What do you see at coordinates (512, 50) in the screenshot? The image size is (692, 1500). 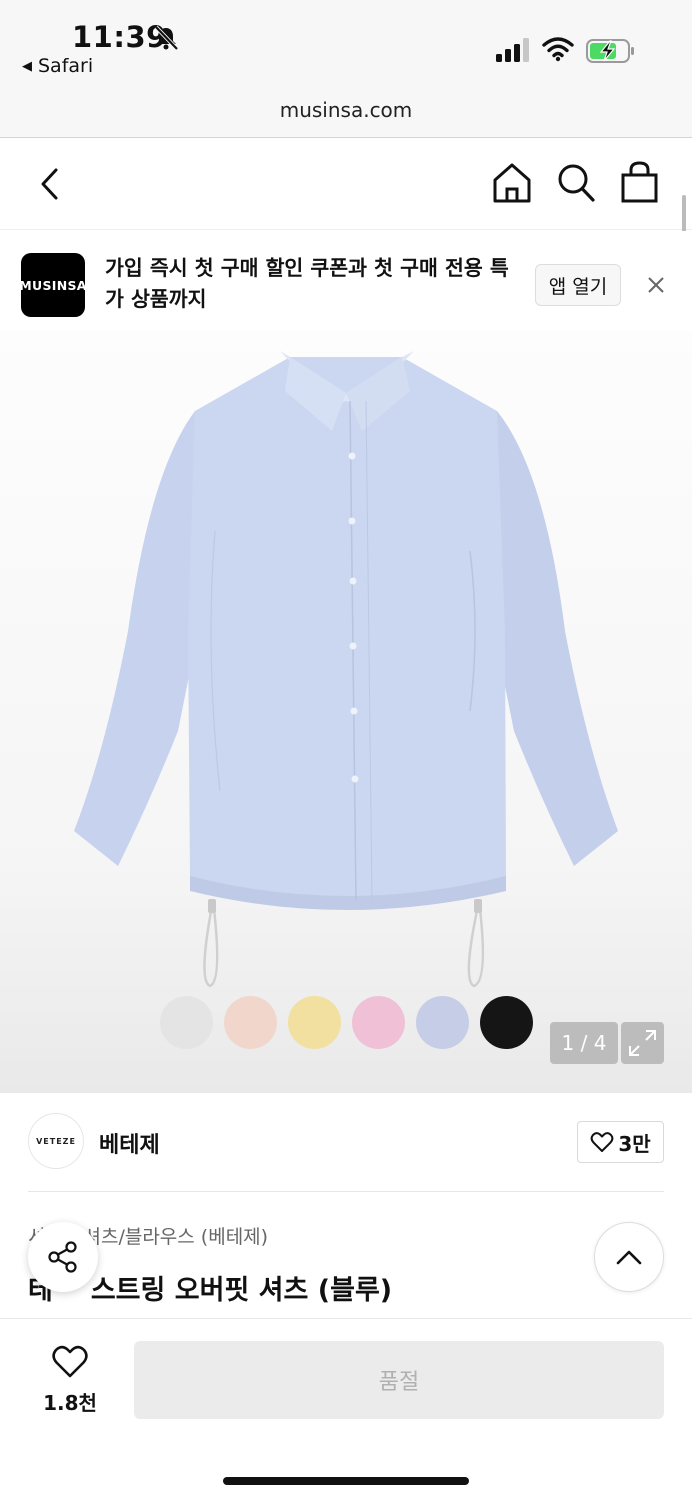 I see `cellular-signal-icon` at bounding box center [512, 50].